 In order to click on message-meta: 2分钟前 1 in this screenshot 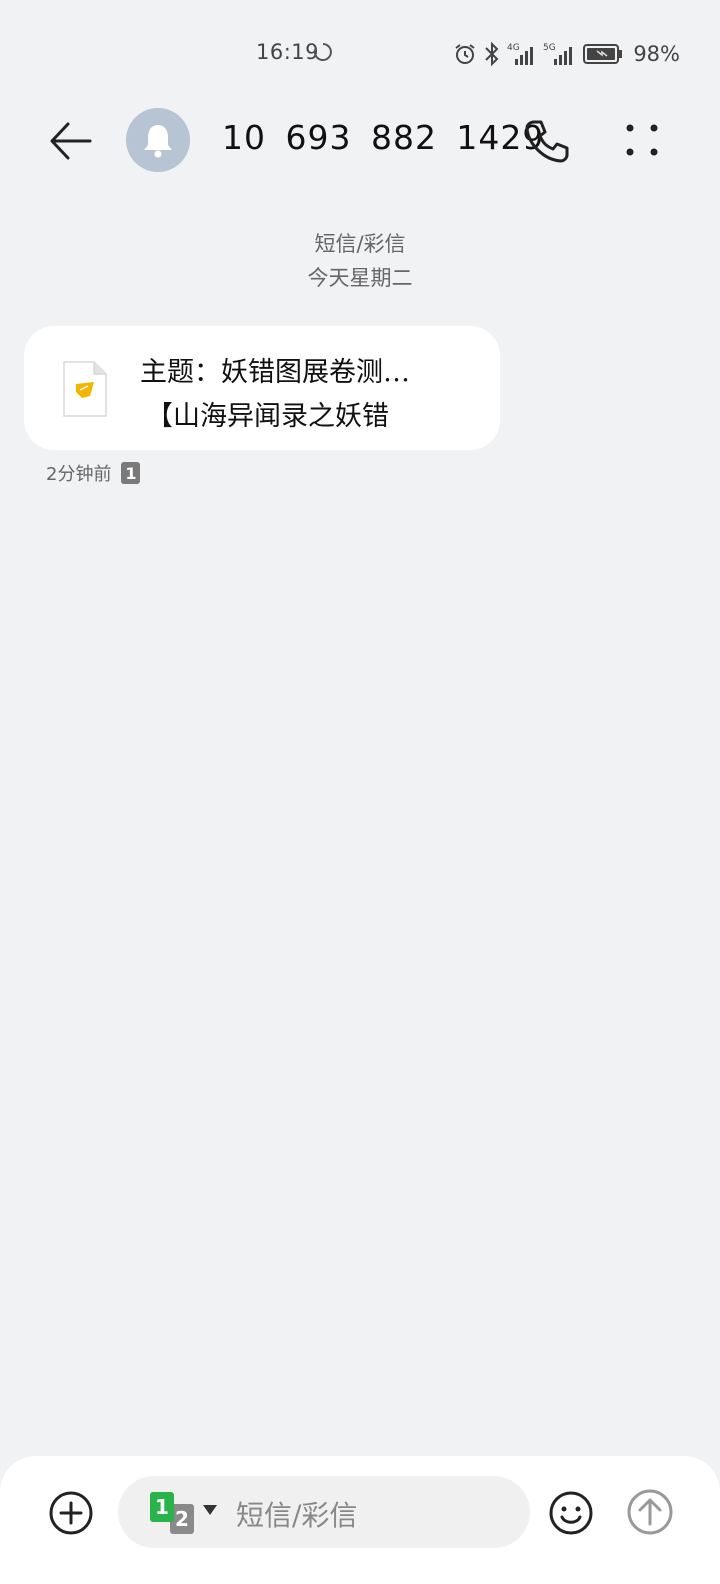, I will do `click(93, 473)`.